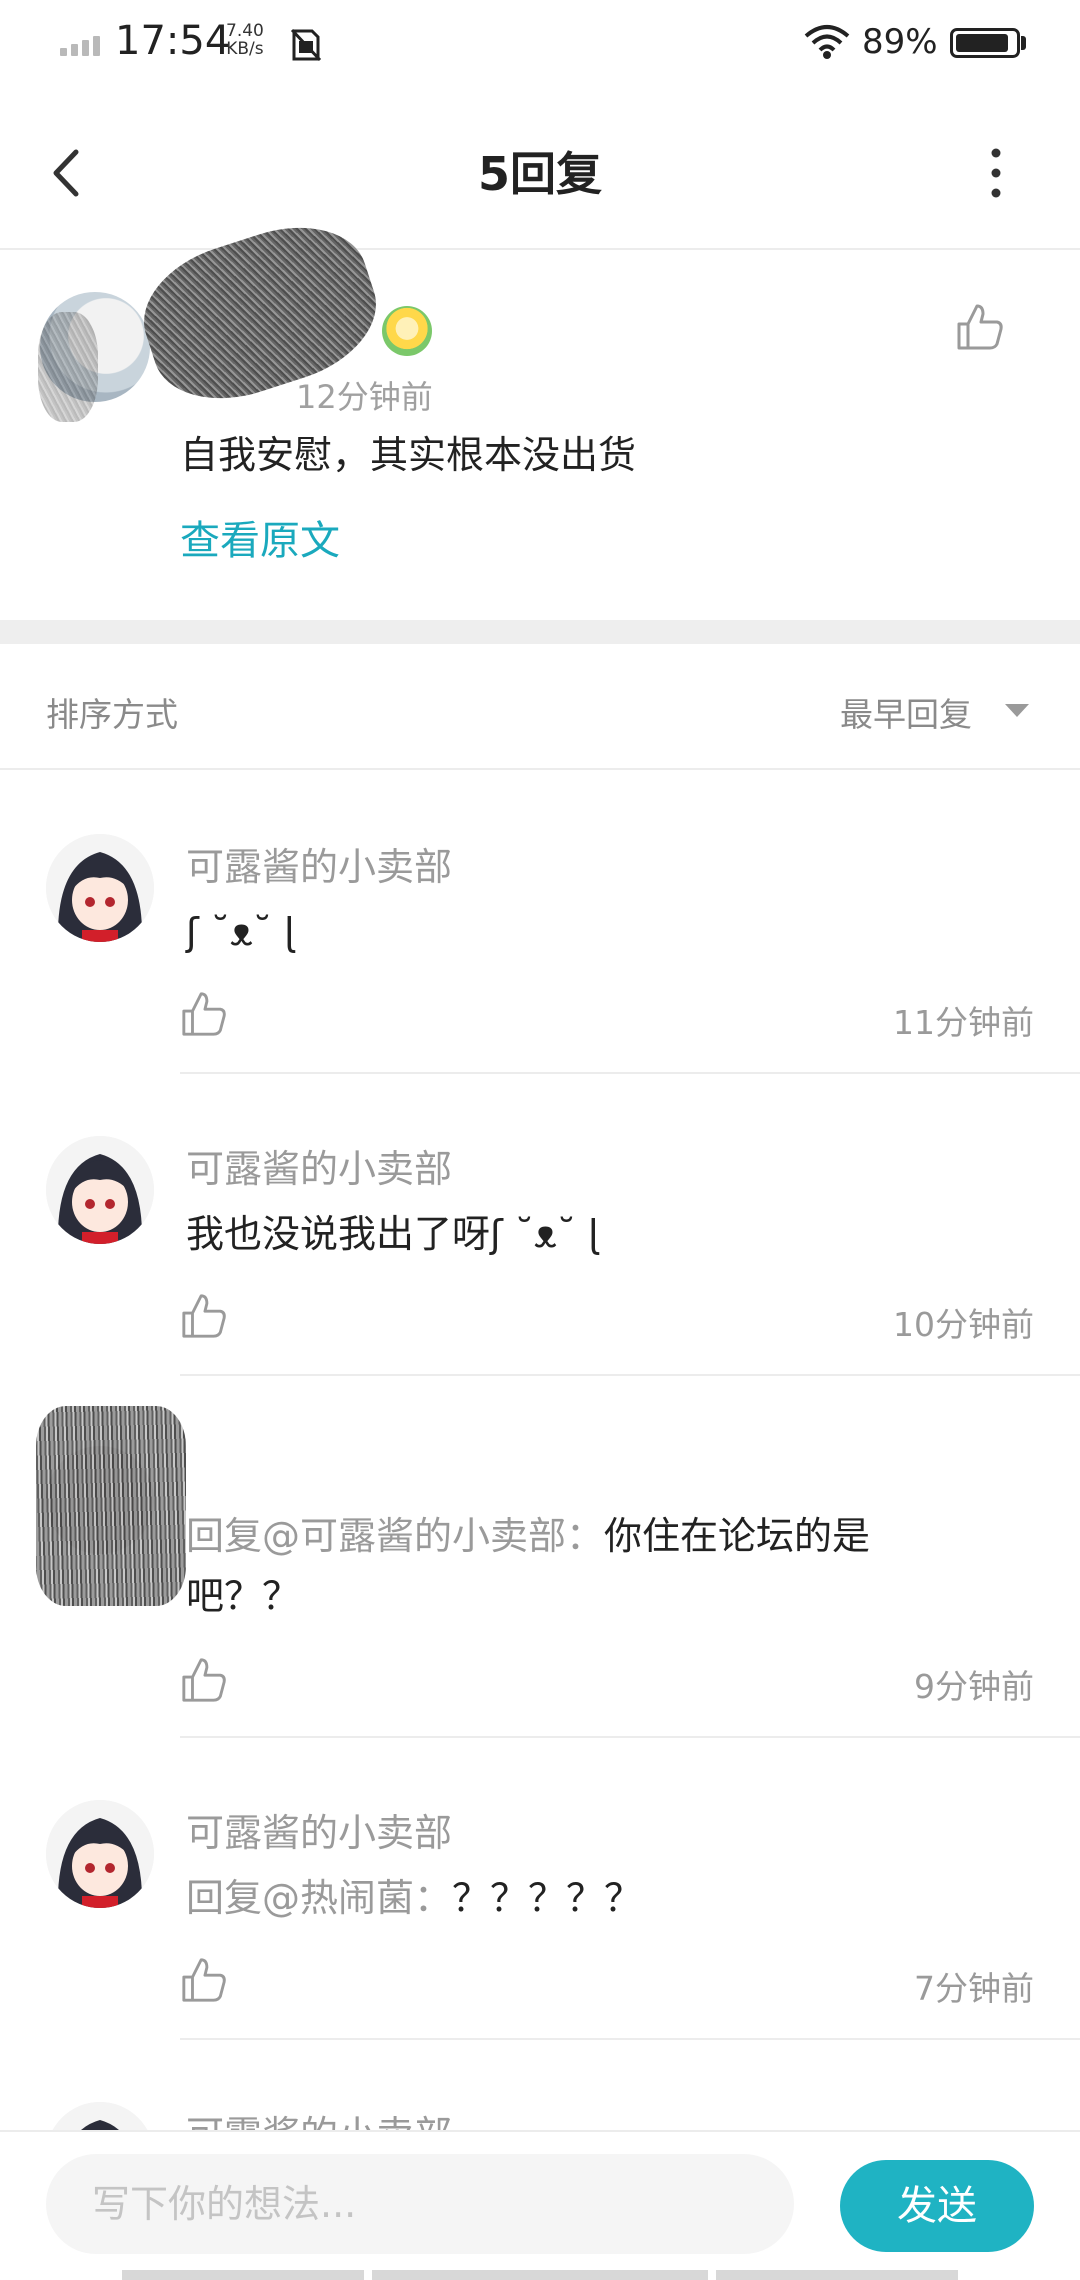 This screenshot has height=2280, width=1080. What do you see at coordinates (364, 397) in the screenshot?
I see `comment-time: 12分钟前` at bounding box center [364, 397].